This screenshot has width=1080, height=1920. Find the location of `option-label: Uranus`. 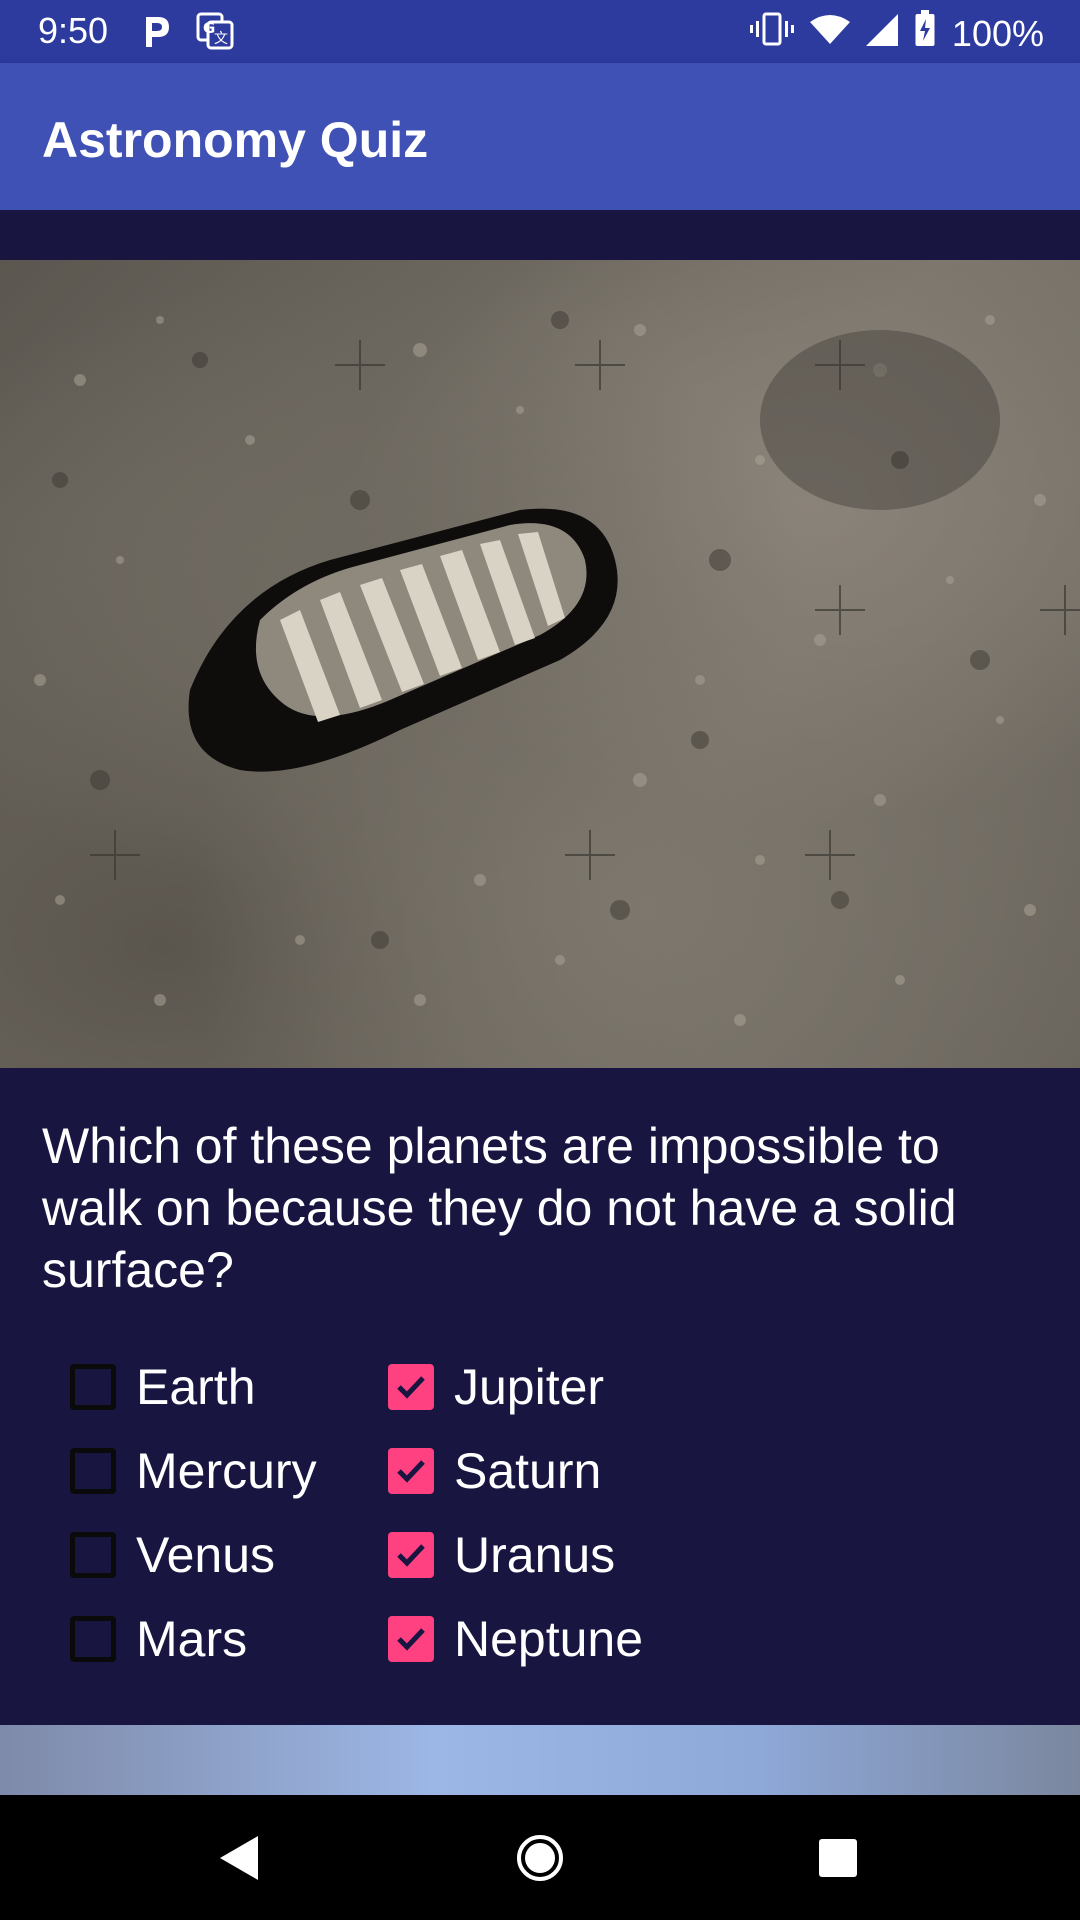

option-label: Uranus is located at coordinates (535, 1555).